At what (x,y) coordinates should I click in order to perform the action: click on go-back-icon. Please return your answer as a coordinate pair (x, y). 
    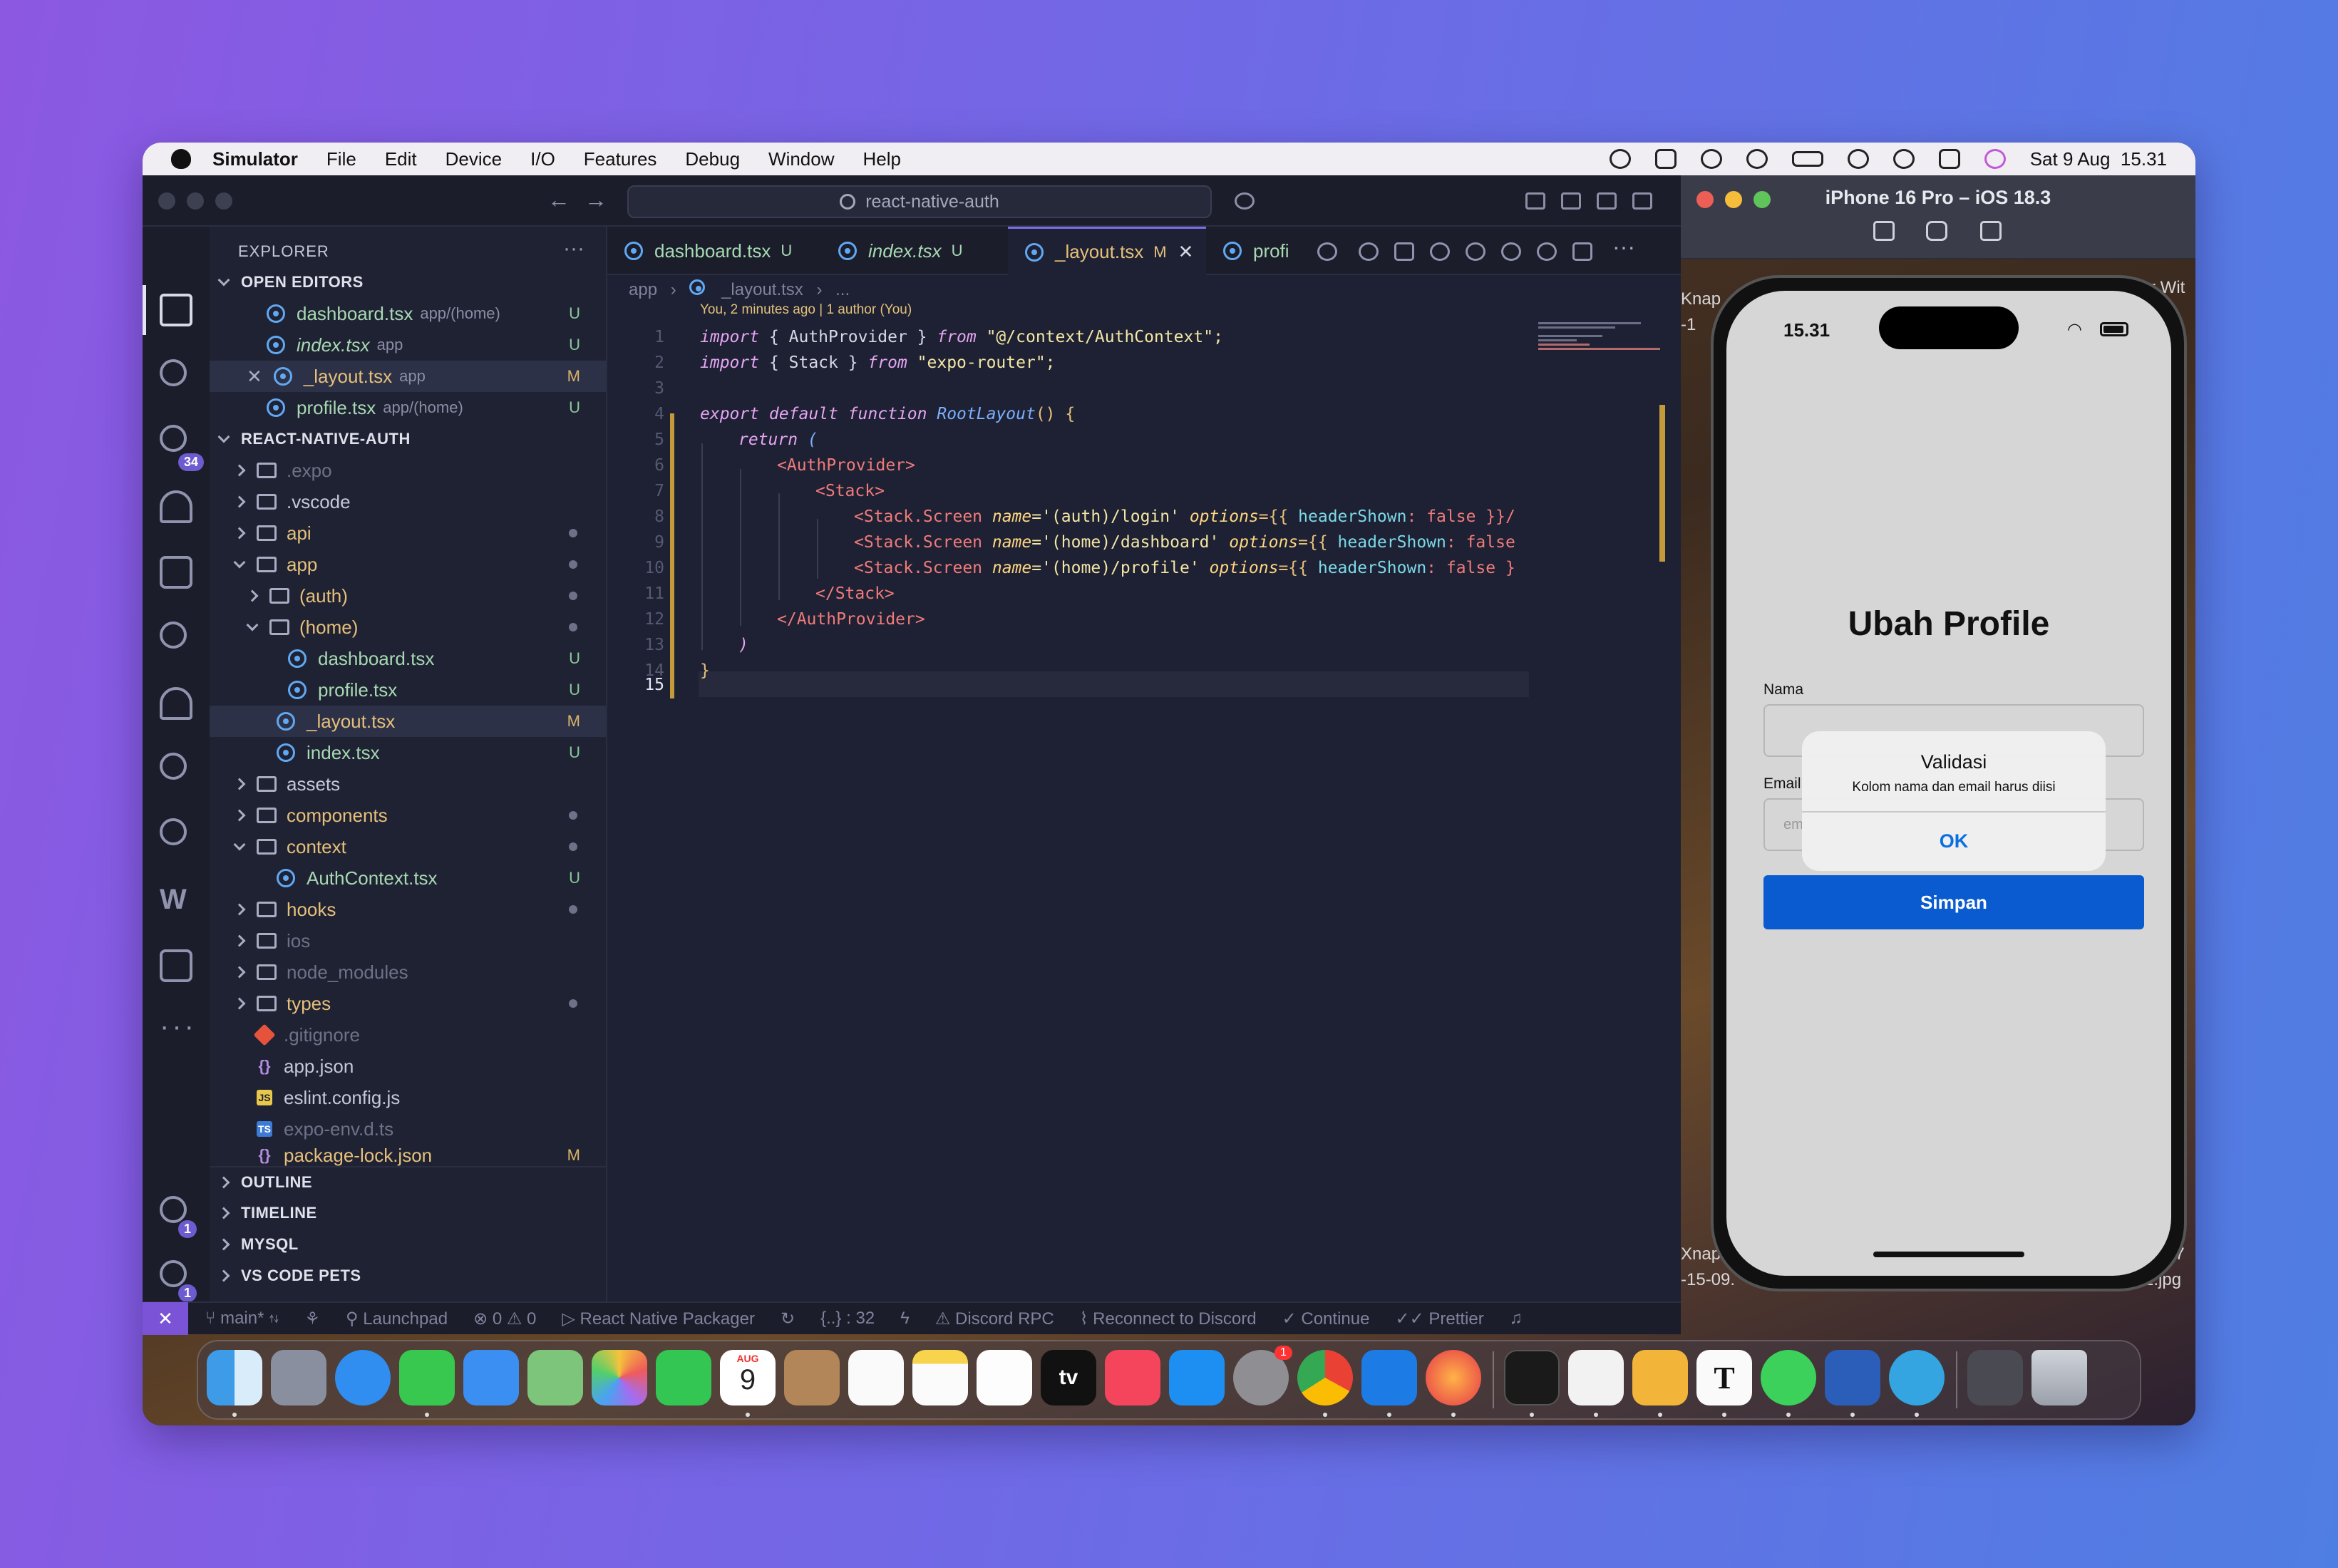
    Looking at the image, I should click on (1440, 251).